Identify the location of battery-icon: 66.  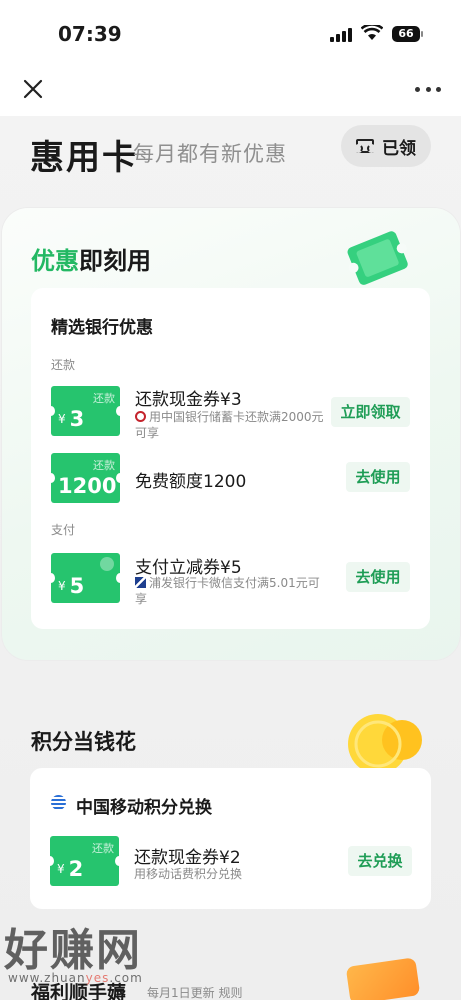
(407, 34).